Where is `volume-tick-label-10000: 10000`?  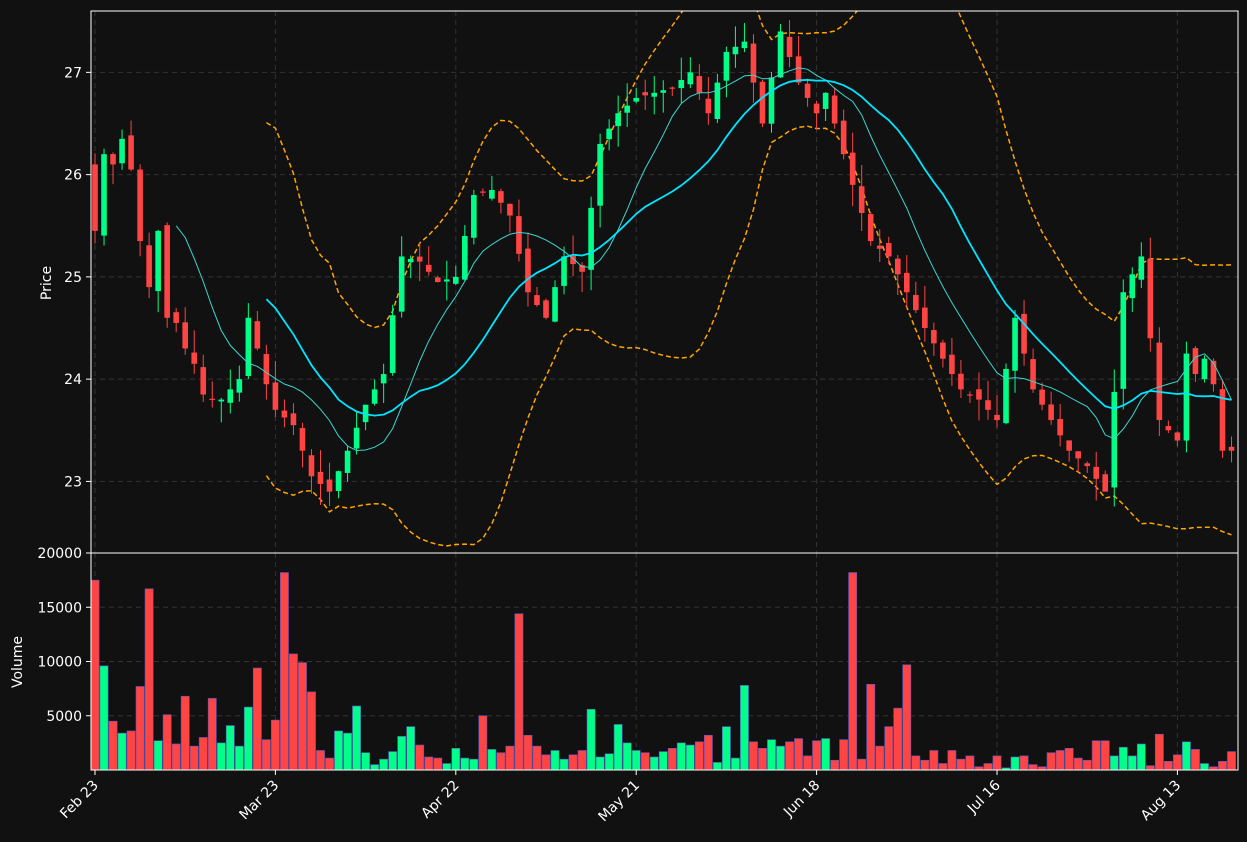 volume-tick-label-10000: 10000 is located at coordinates (59, 663).